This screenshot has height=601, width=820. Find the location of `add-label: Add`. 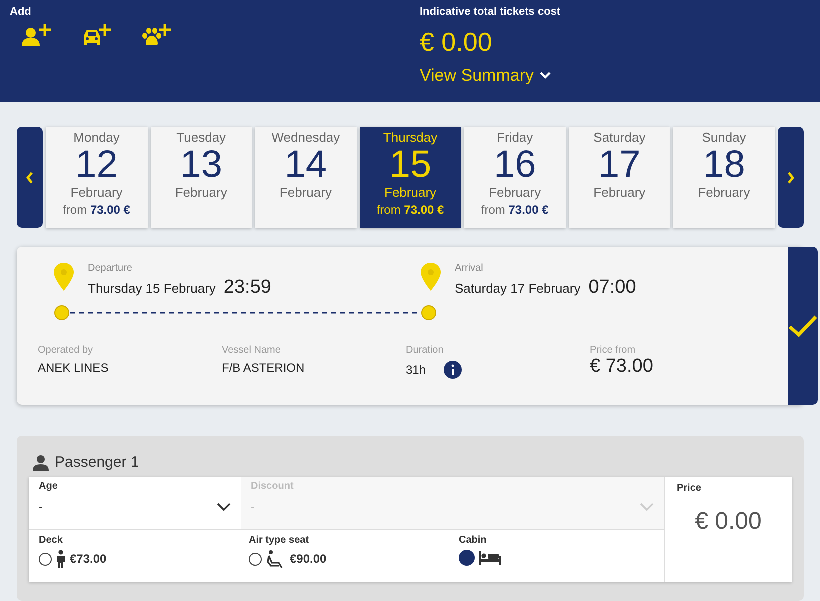

add-label: Add is located at coordinates (21, 12).